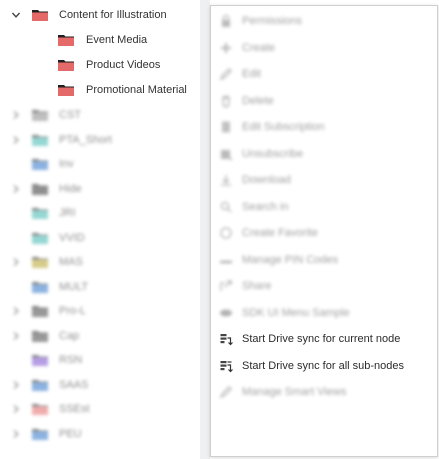 The height and width of the screenshot is (459, 439). What do you see at coordinates (205, 229) in the screenshot?
I see `tree-scroll-edge` at bounding box center [205, 229].